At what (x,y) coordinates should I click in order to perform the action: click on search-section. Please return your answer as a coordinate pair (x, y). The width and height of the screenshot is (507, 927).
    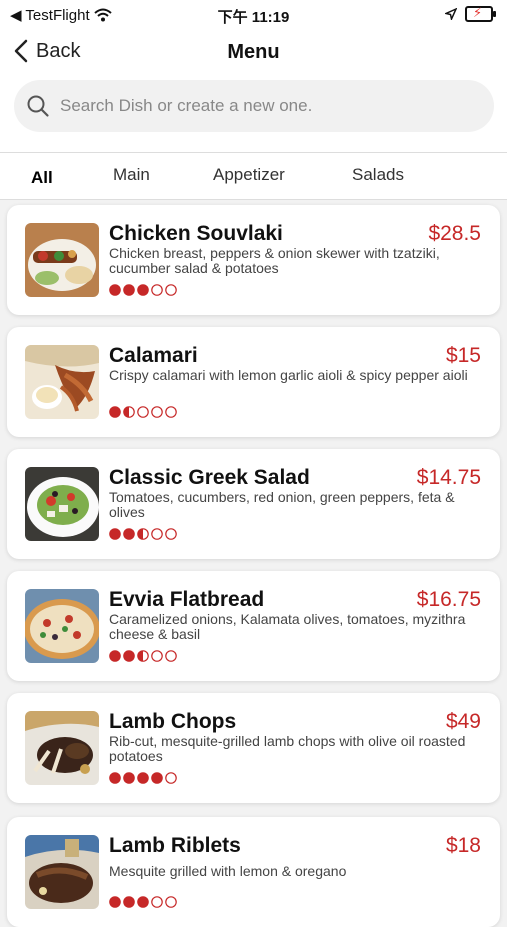
    Looking at the image, I should click on (253, 115).